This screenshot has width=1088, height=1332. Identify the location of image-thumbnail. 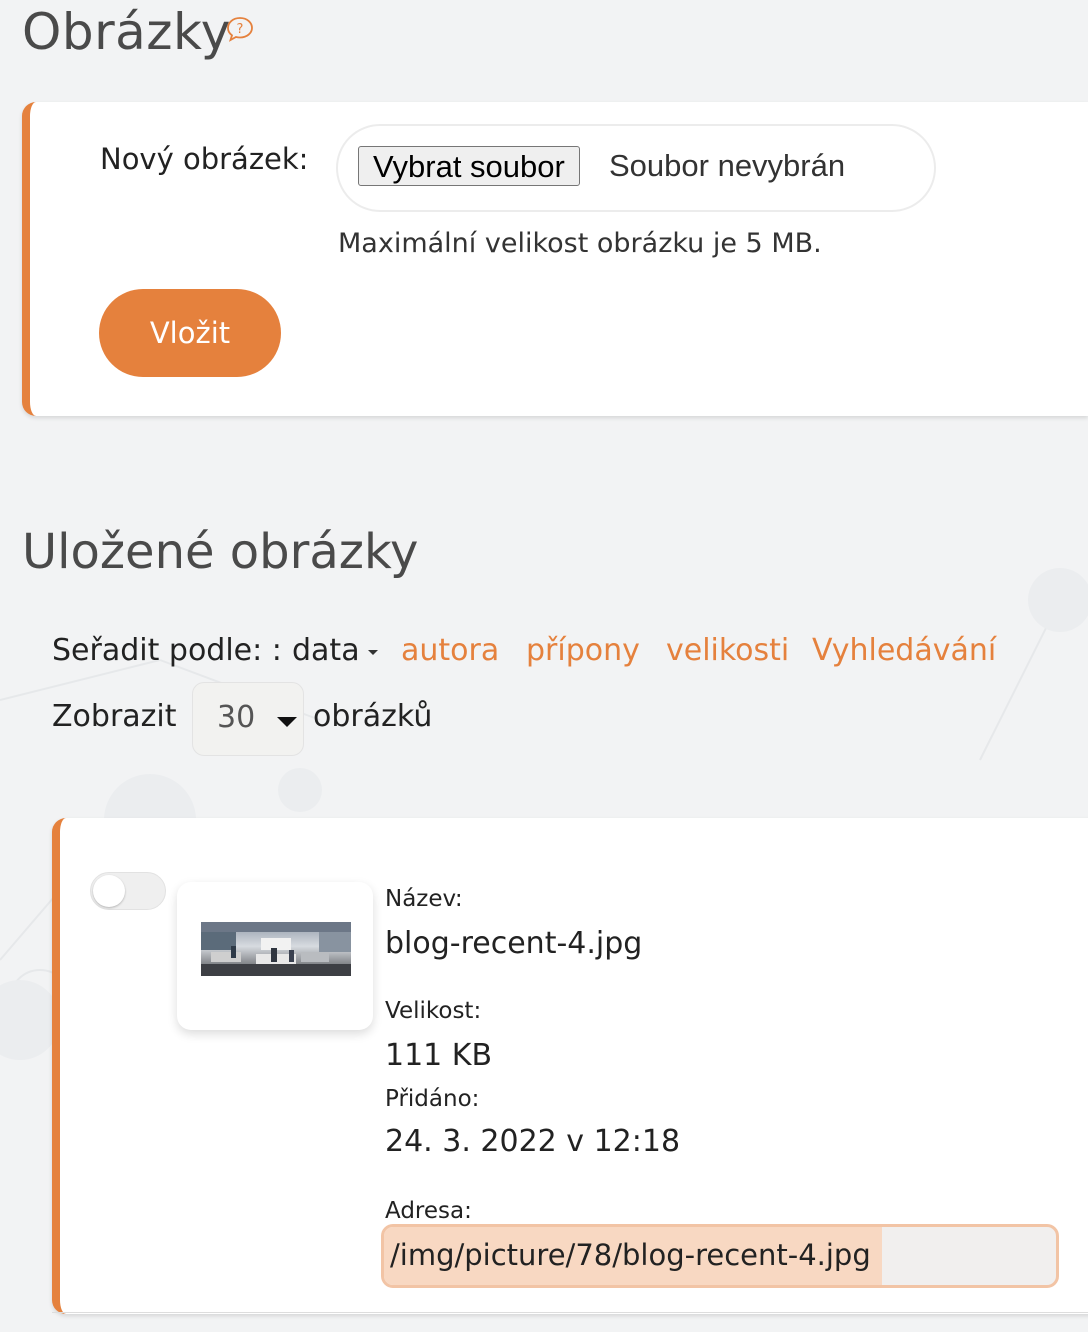
(275, 956).